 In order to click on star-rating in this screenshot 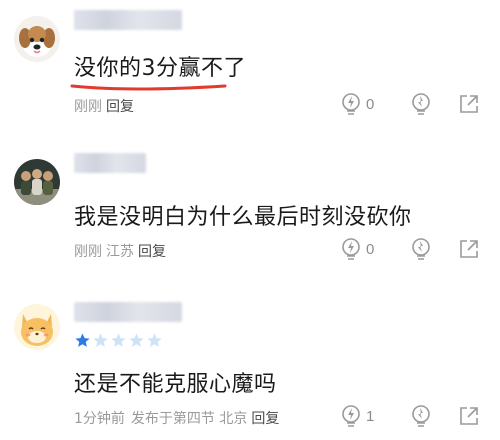, I will do `click(118, 340)`.